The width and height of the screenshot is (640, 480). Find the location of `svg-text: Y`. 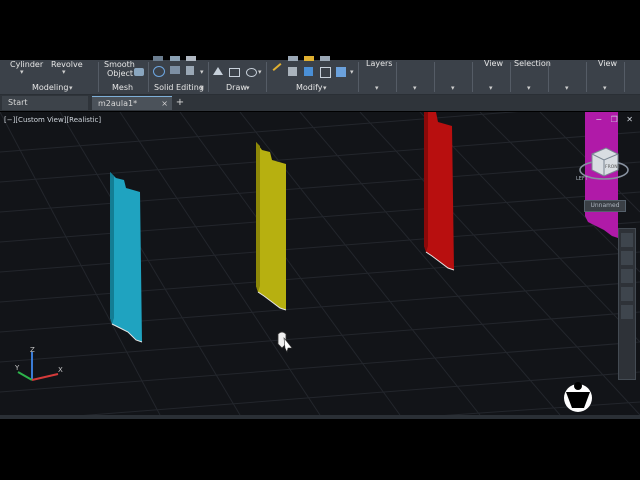

svg-text: Y is located at coordinates (17, 368).